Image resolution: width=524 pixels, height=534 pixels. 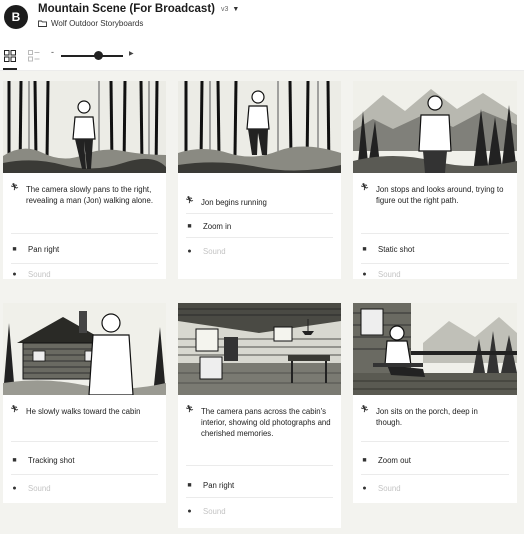 I want to click on frame-description-4: 🏃︎ He slowly walks toward the cabin, so click(x=83, y=411).